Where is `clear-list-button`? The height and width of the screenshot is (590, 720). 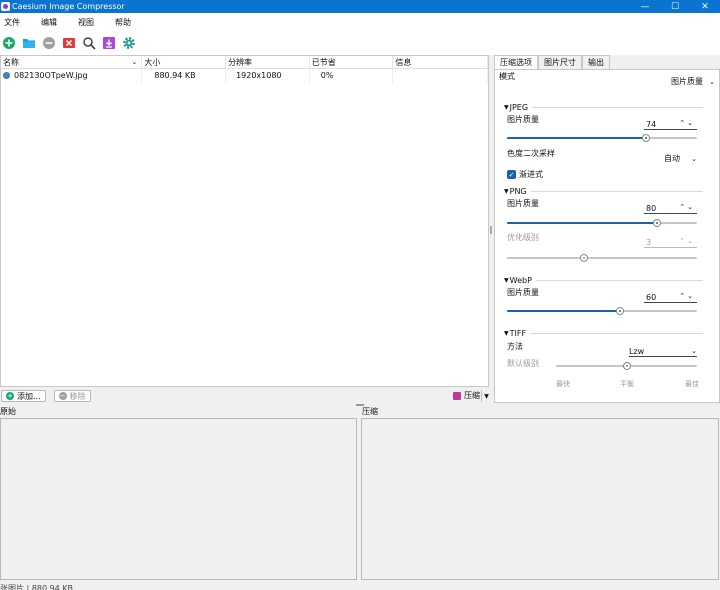 clear-list-button is located at coordinates (69, 43).